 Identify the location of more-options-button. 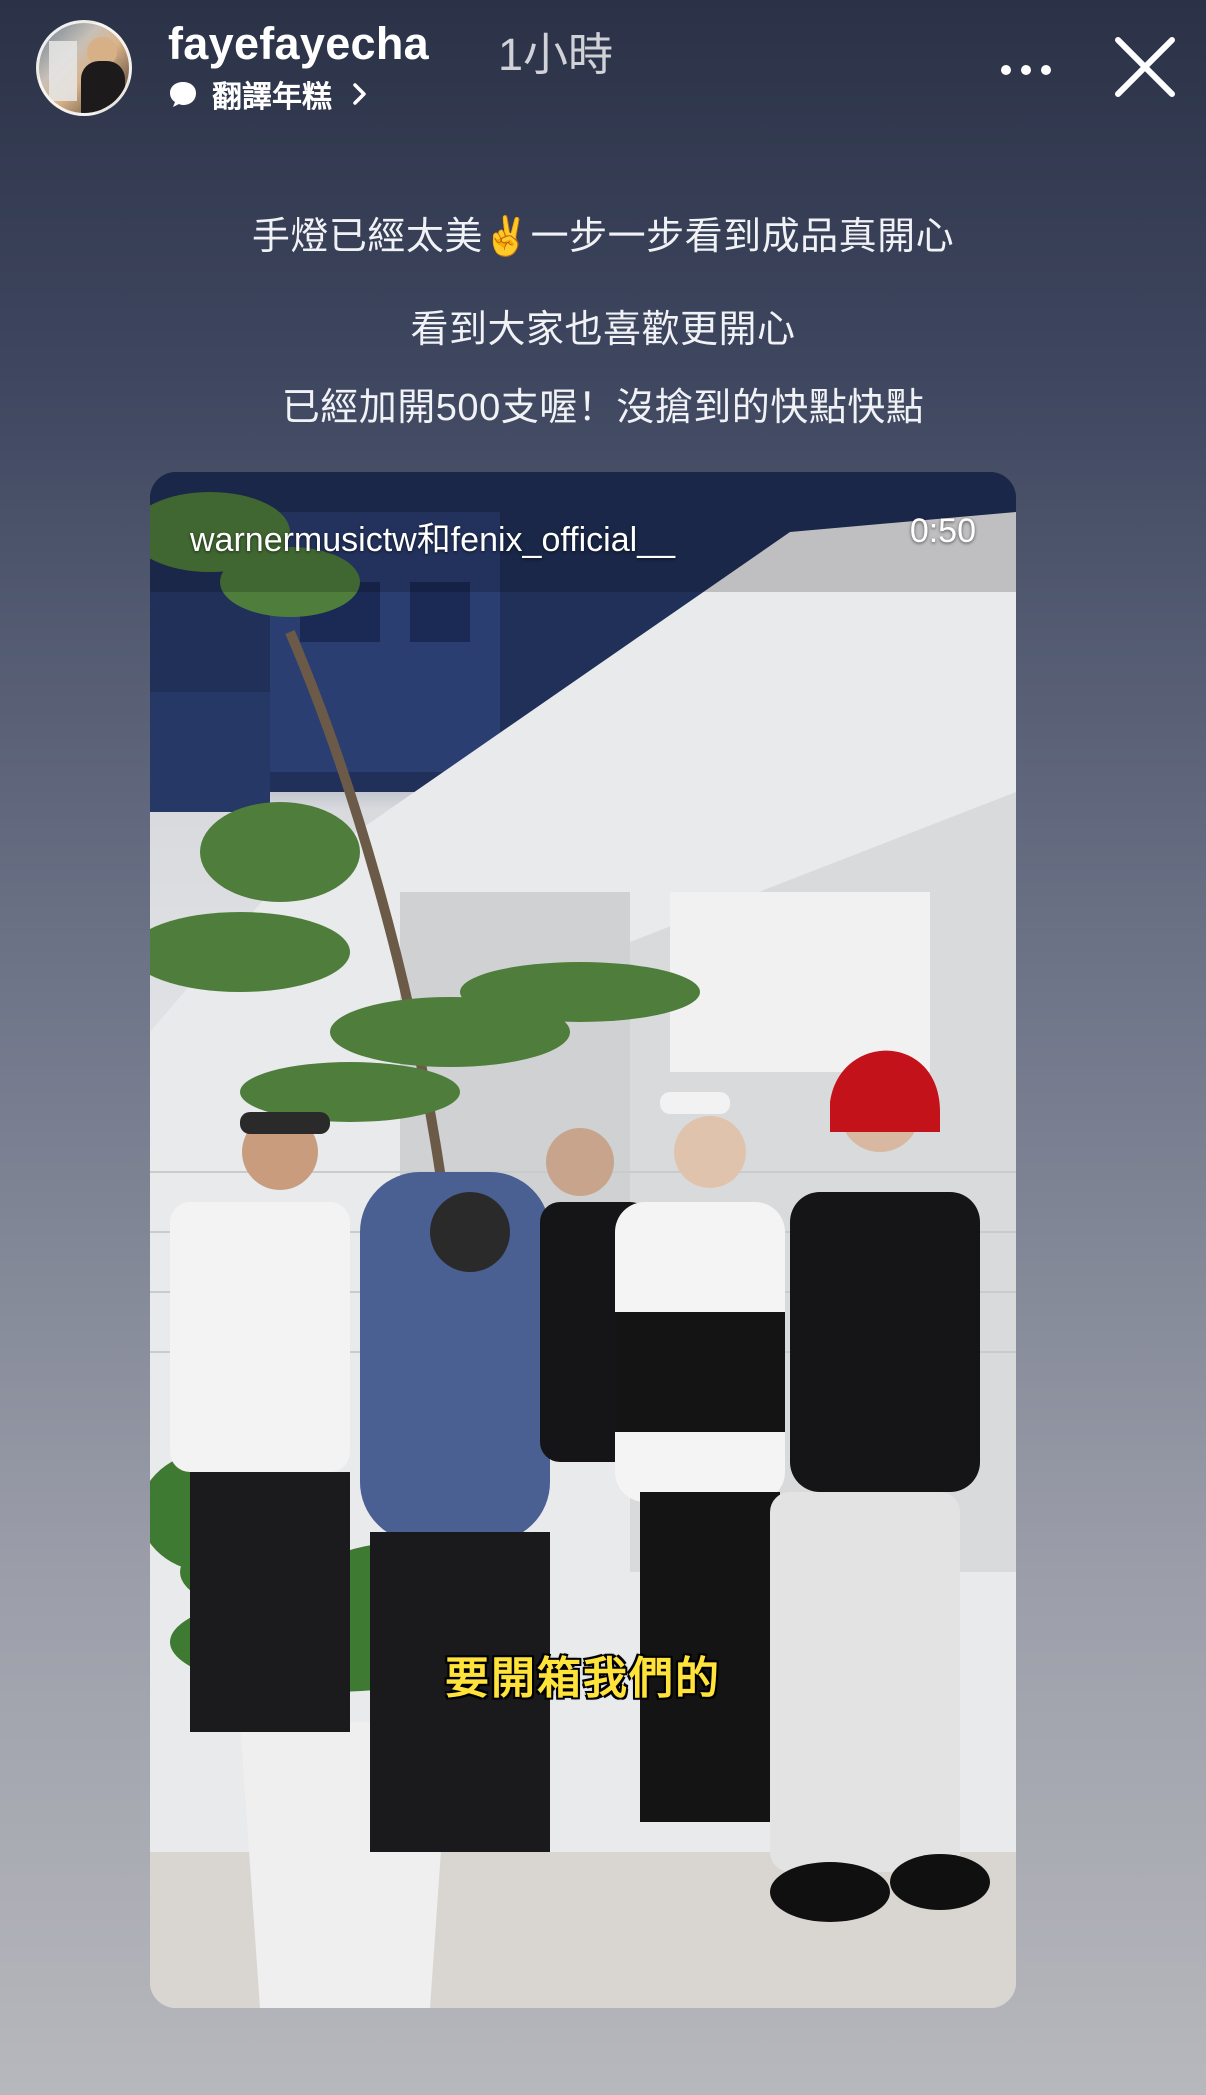
(1026, 70).